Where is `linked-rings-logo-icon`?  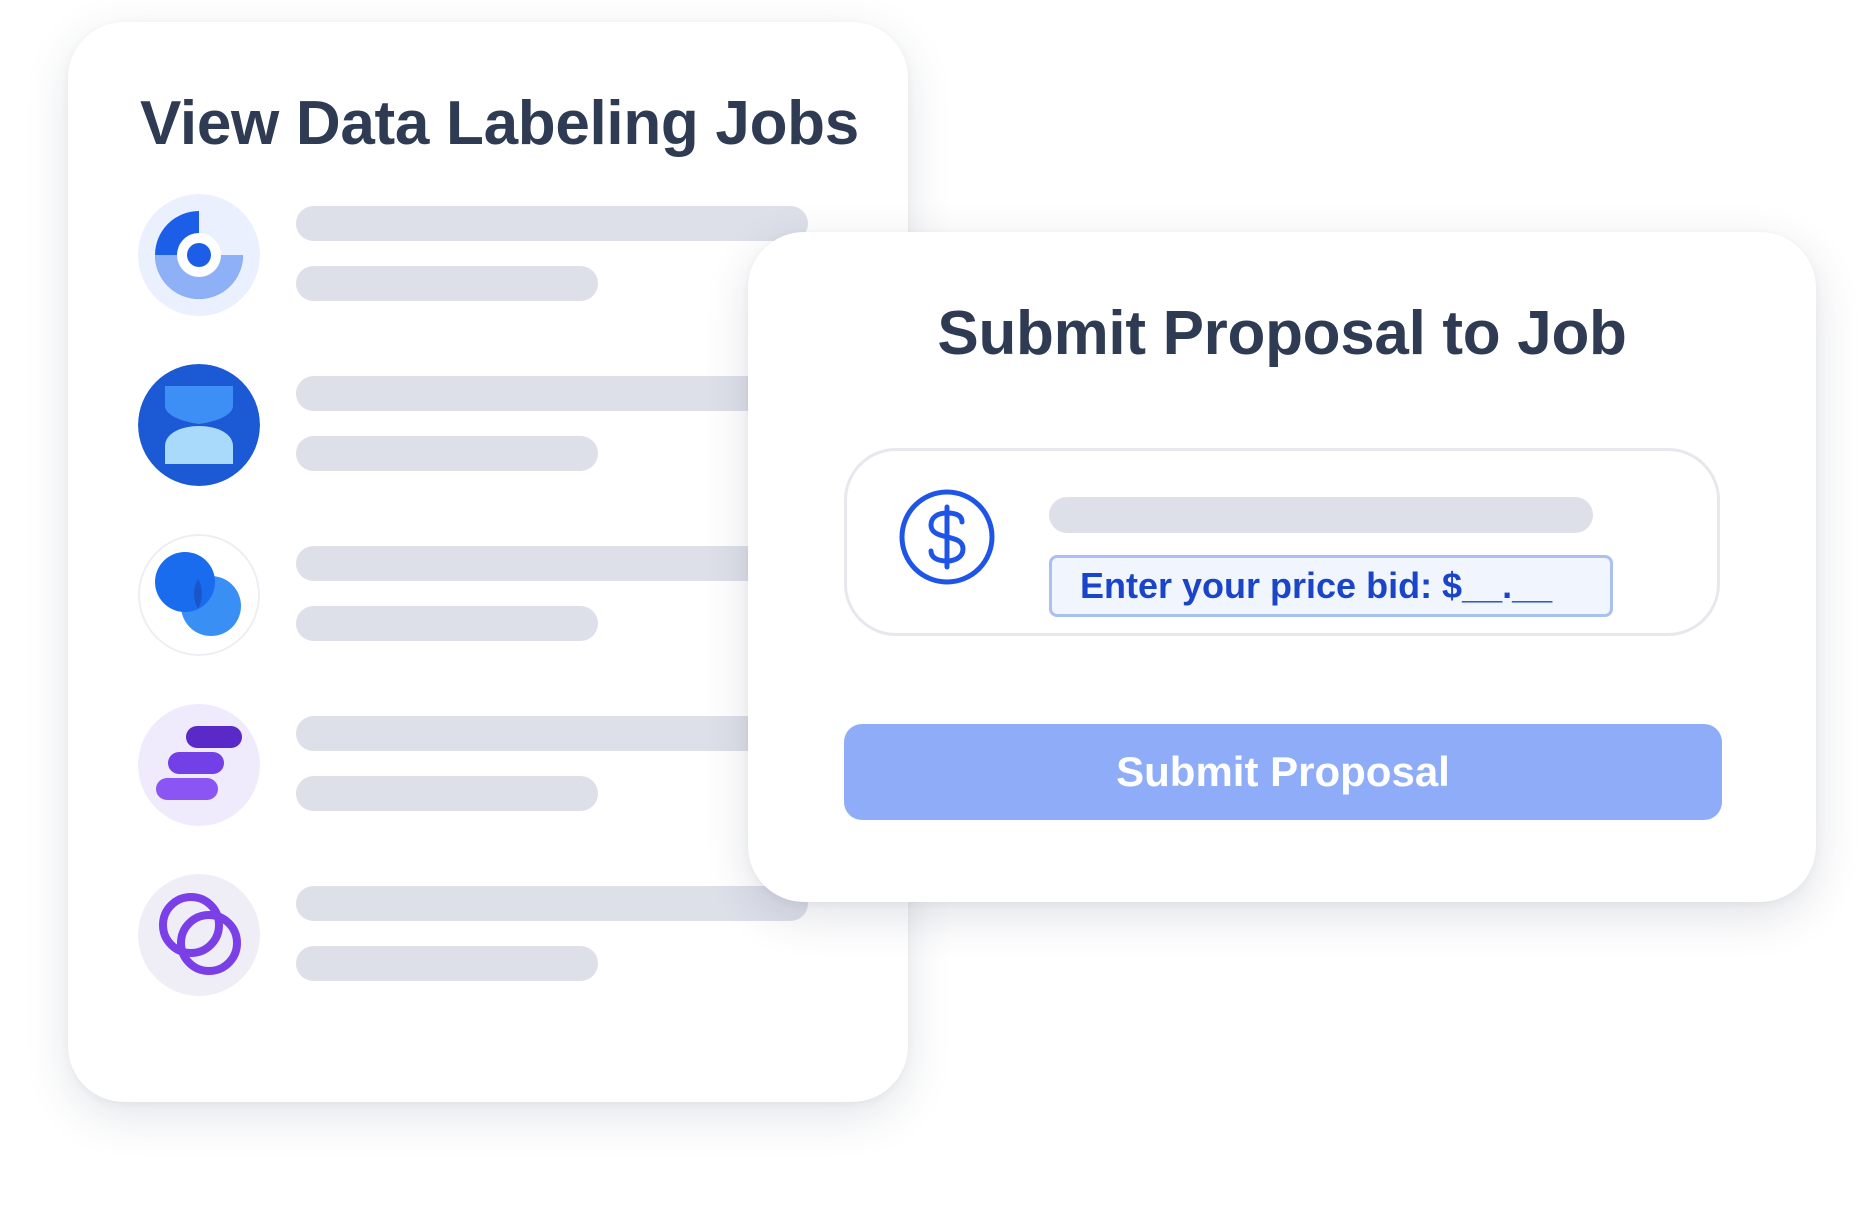 linked-rings-logo-icon is located at coordinates (199, 935).